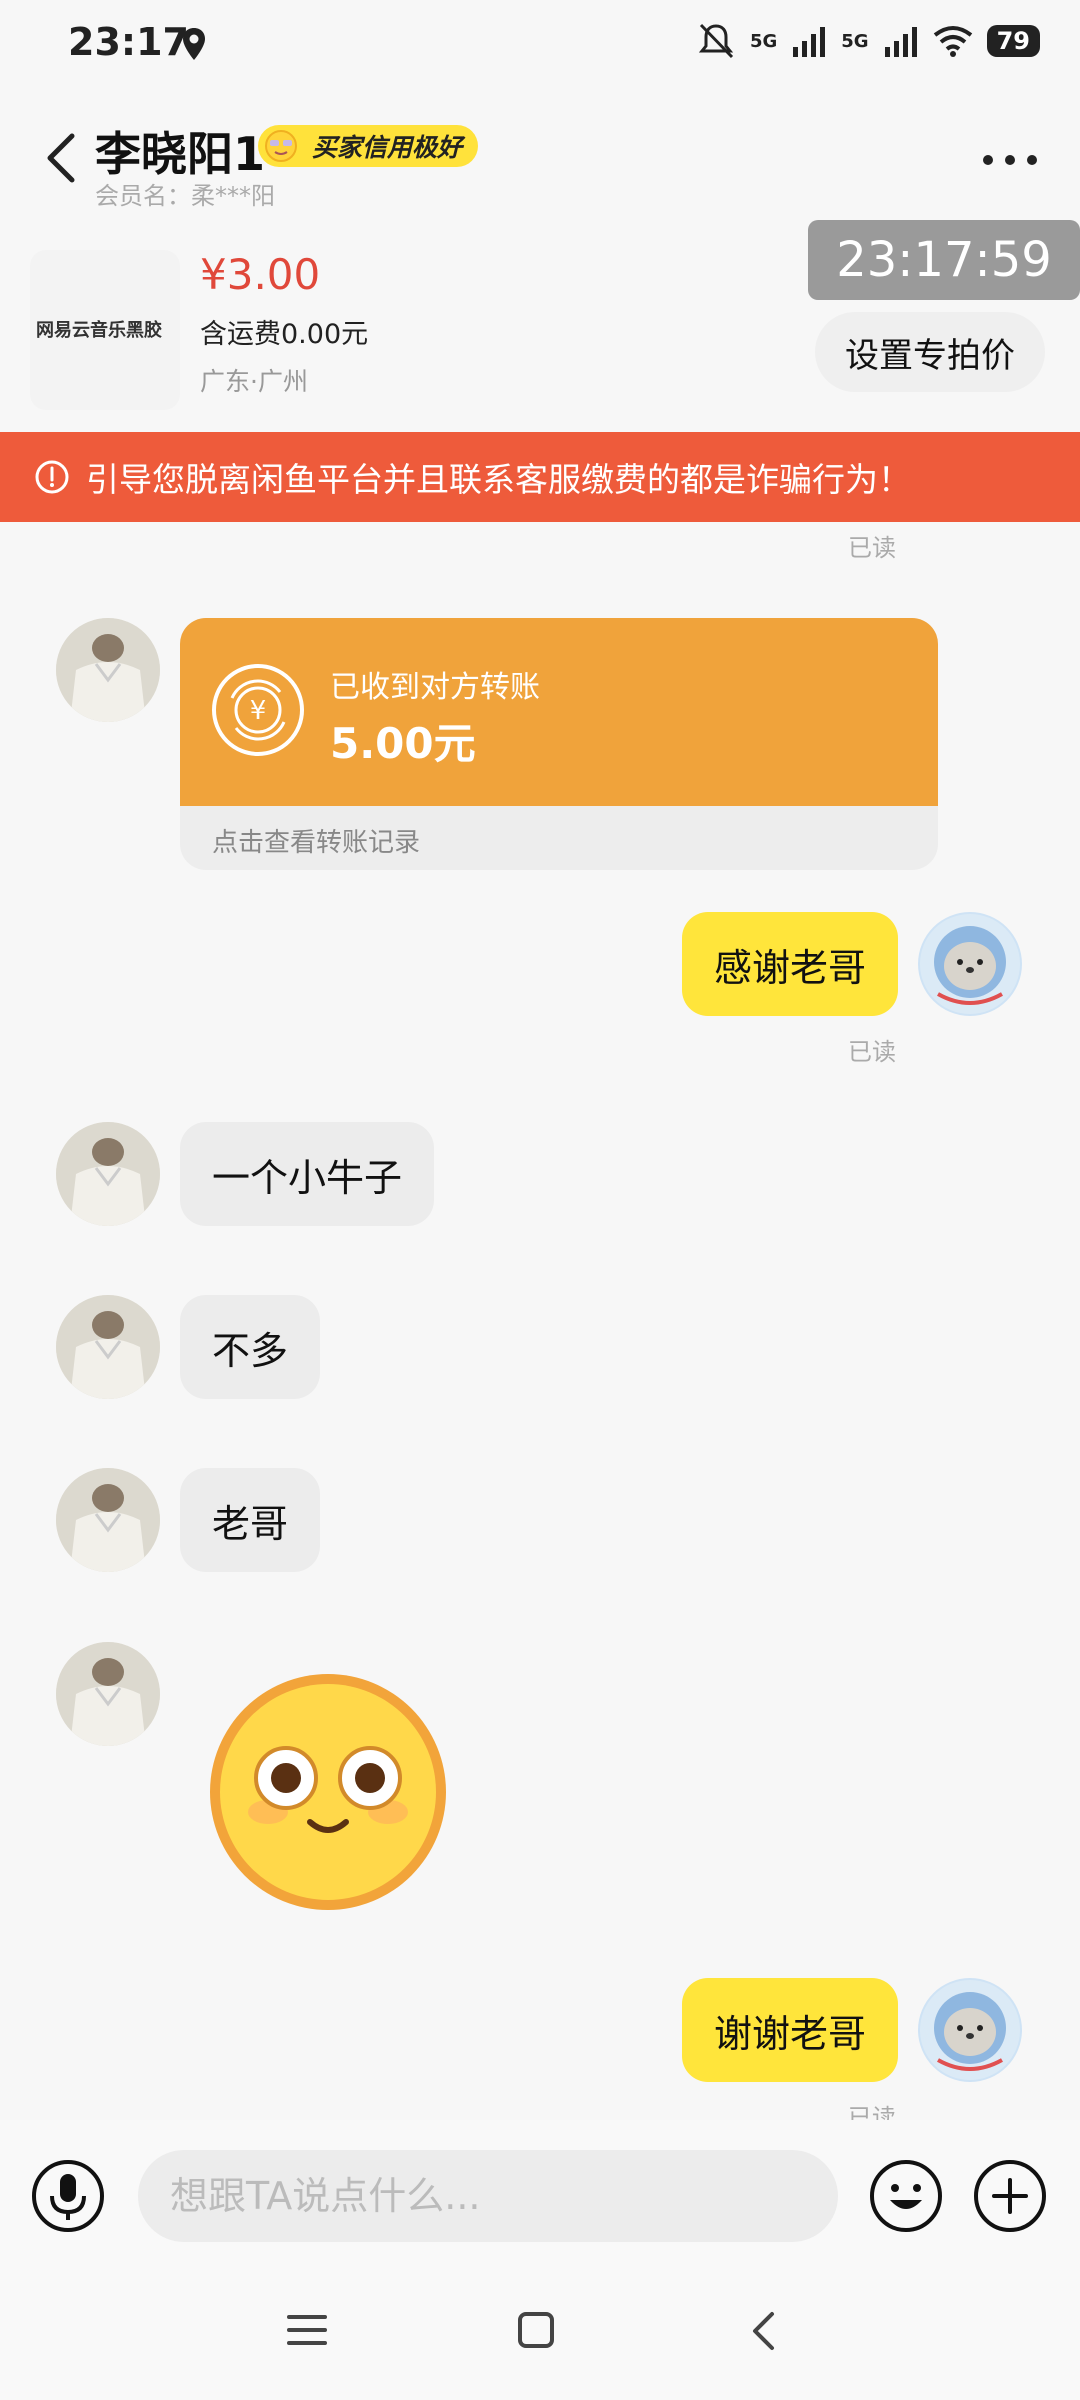 This screenshot has width=1080, height=2400. Describe the element at coordinates (307, 2330) in the screenshot. I see `menu-icon` at that location.